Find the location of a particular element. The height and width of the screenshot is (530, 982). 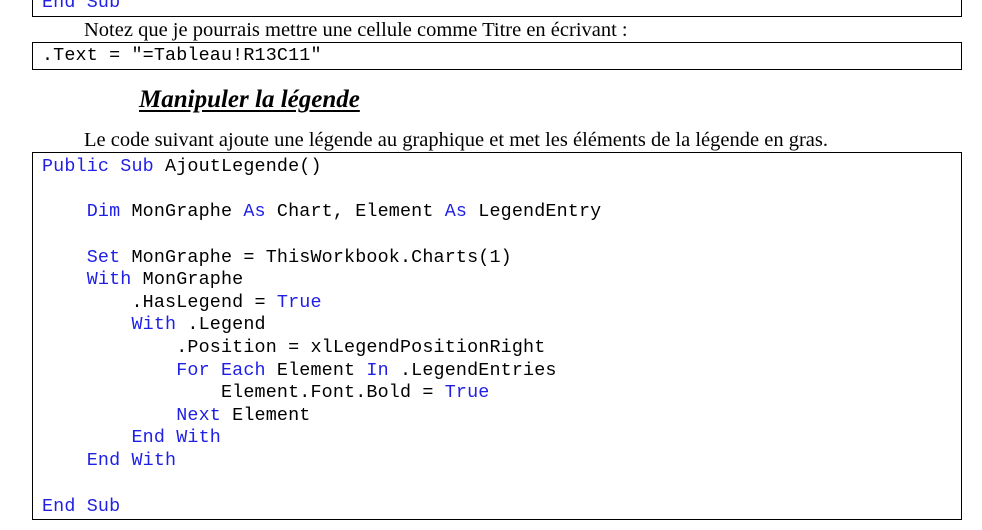

keyword: End Sub is located at coordinates (81, 506).